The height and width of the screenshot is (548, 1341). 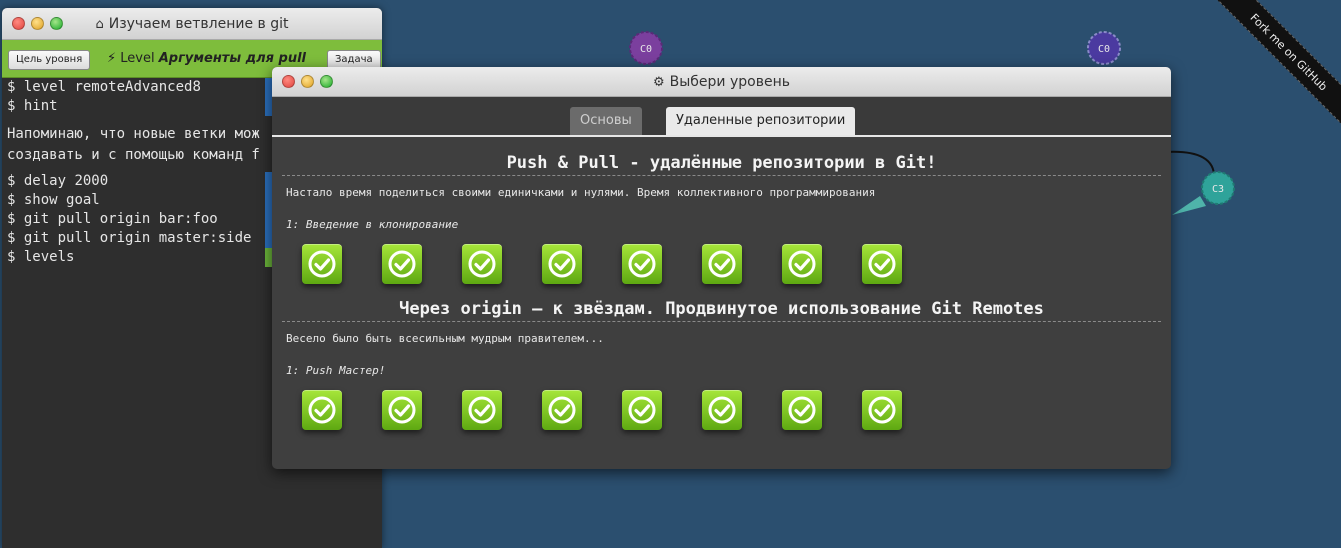 I want to click on modal-titlebar: ⚙ Выбери уровень, so click(x=721, y=82).